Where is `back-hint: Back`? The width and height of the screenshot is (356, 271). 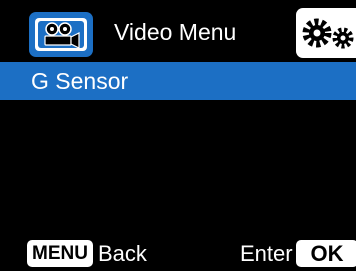
back-hint: Back is located at coordinates (122, 253).